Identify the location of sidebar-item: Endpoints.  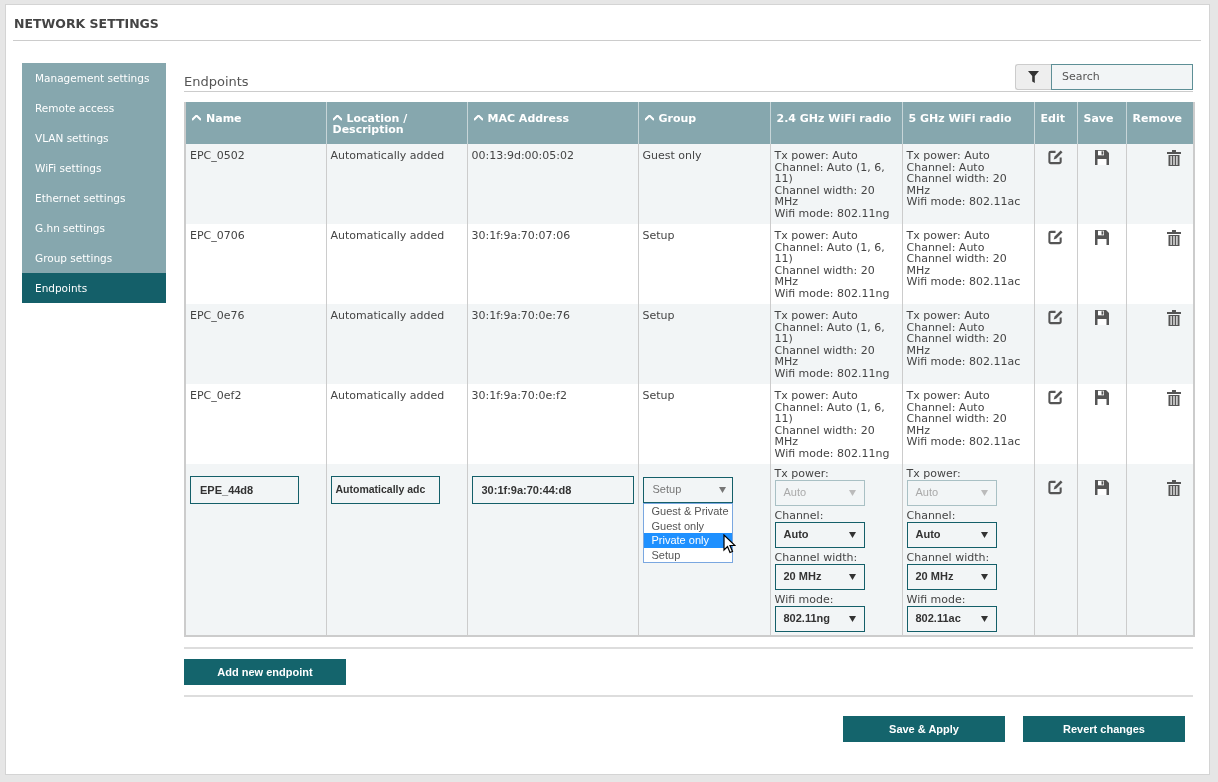
(94, 288).